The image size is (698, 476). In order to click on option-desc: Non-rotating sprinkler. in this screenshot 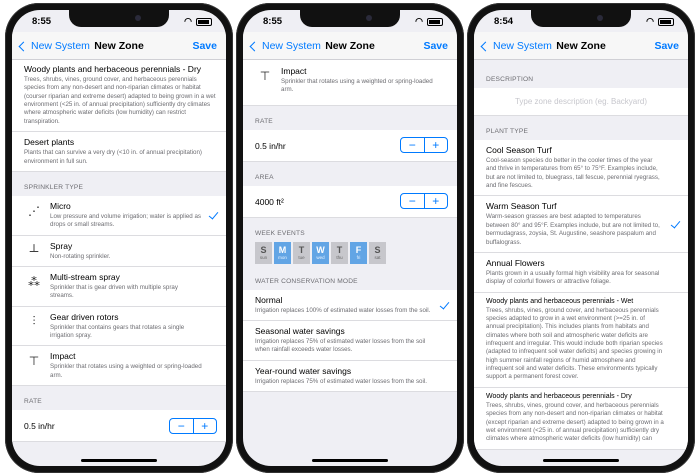, I will do `click(80, 256)`.